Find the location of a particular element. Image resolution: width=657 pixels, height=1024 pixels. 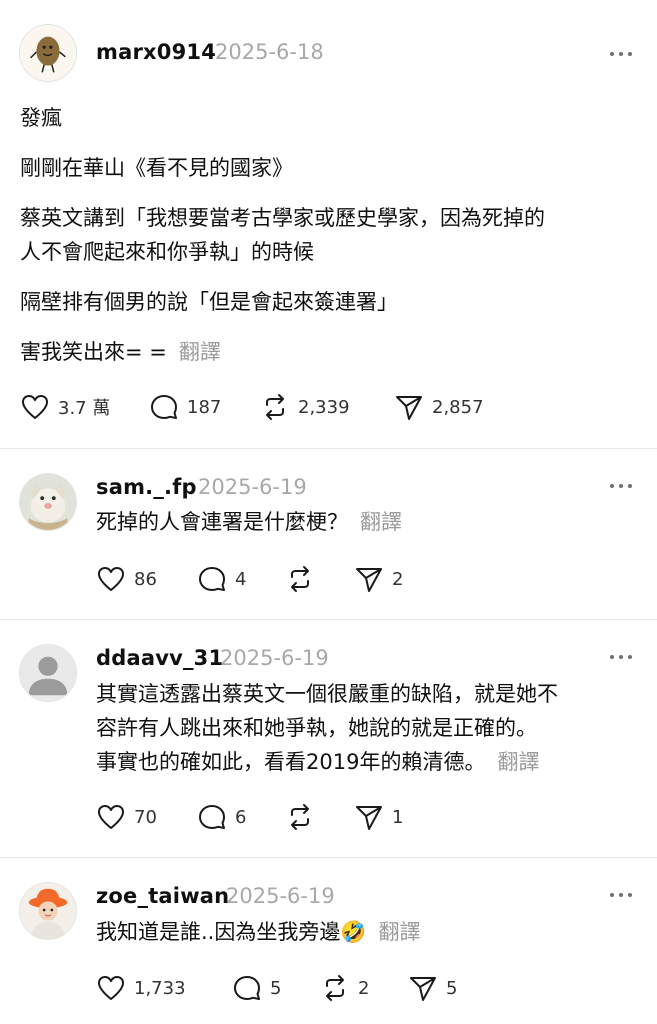

post-text-line: 剛剛在華山《看不見的國家》 is located at coordinates (156, 168).